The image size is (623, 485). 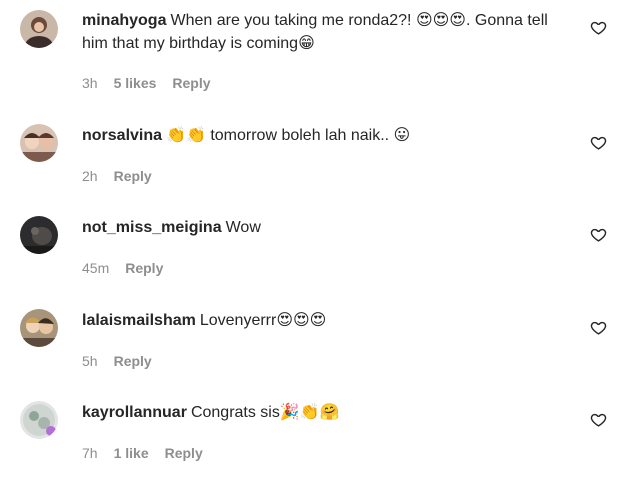 I want to click on comment-text: kayrollannuar Congrats sis🎉👏🤗, so click(x=317, y=412).